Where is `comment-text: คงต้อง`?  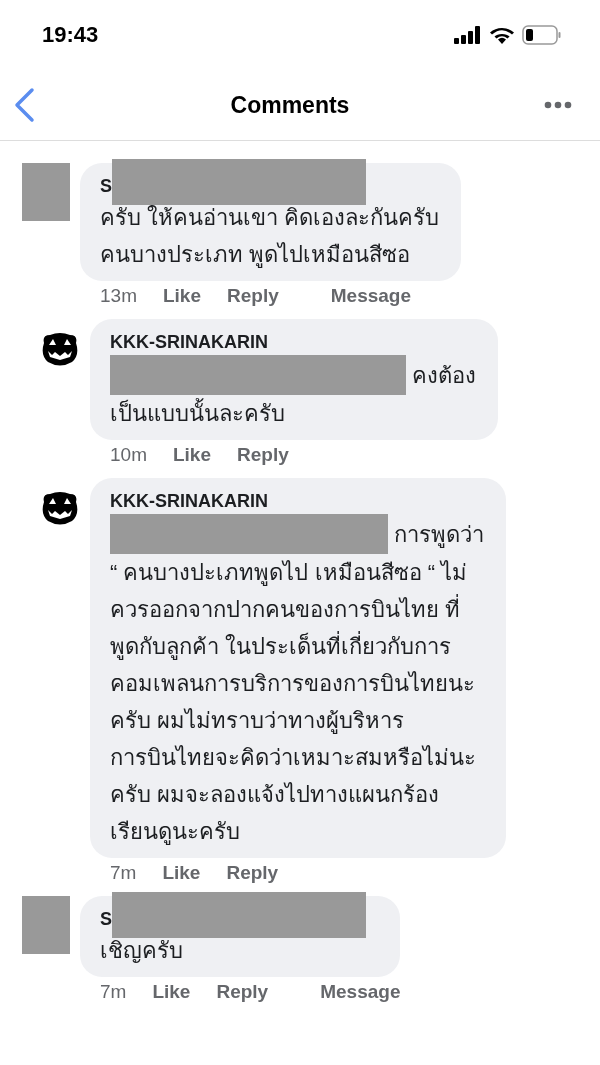 comment-text: คงต้อง is located at coordinates (444, 375).